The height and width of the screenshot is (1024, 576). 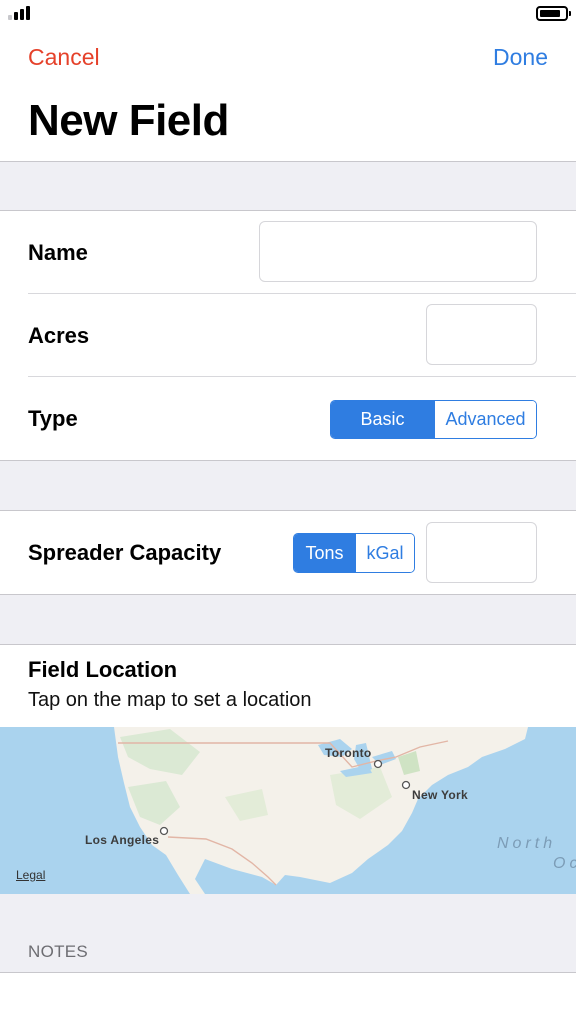 What do you see at coordinates (125, 552) in the screenshot?
I see `spreader-capacity-label: Spreader Capacity` at bounding box center [125, 552].